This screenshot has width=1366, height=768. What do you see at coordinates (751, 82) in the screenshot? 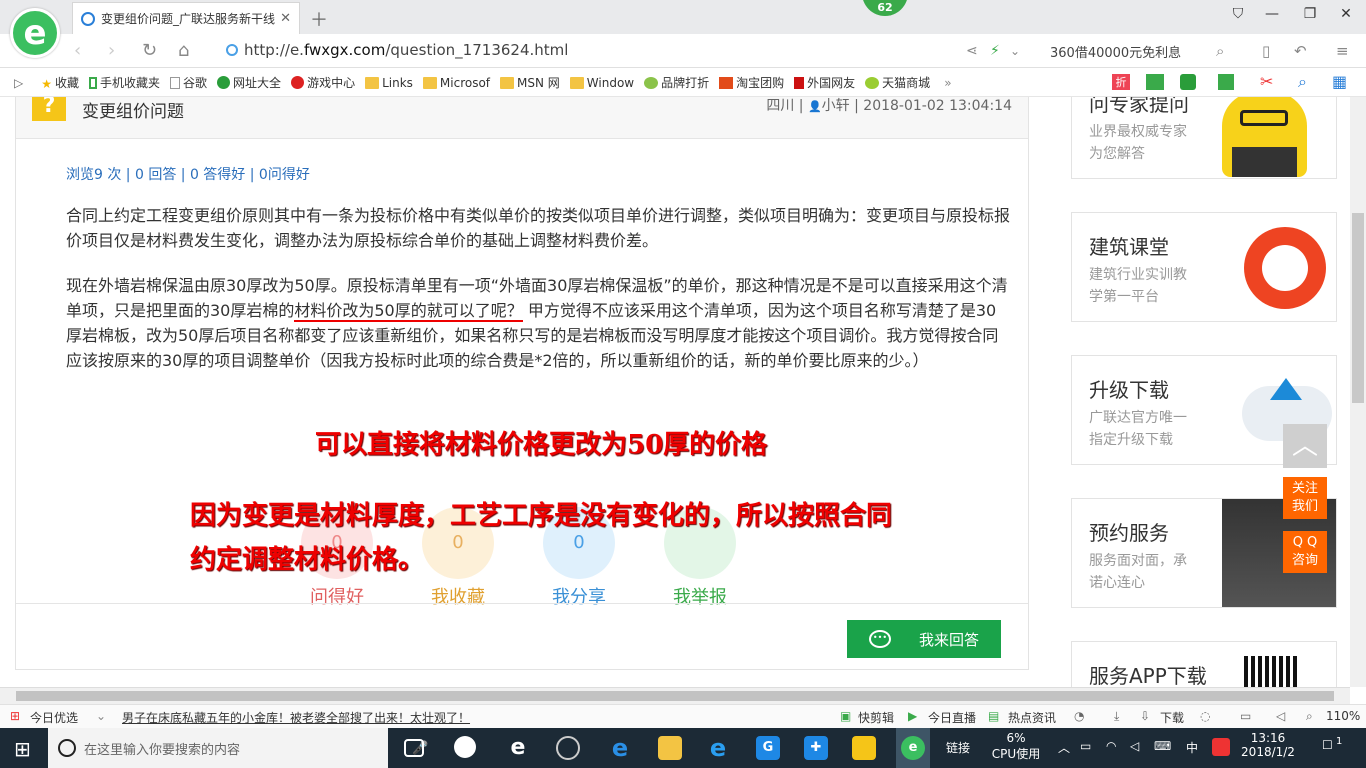
I see `bookmark-item: 淘宝团购` at bounding box center [751, 82].